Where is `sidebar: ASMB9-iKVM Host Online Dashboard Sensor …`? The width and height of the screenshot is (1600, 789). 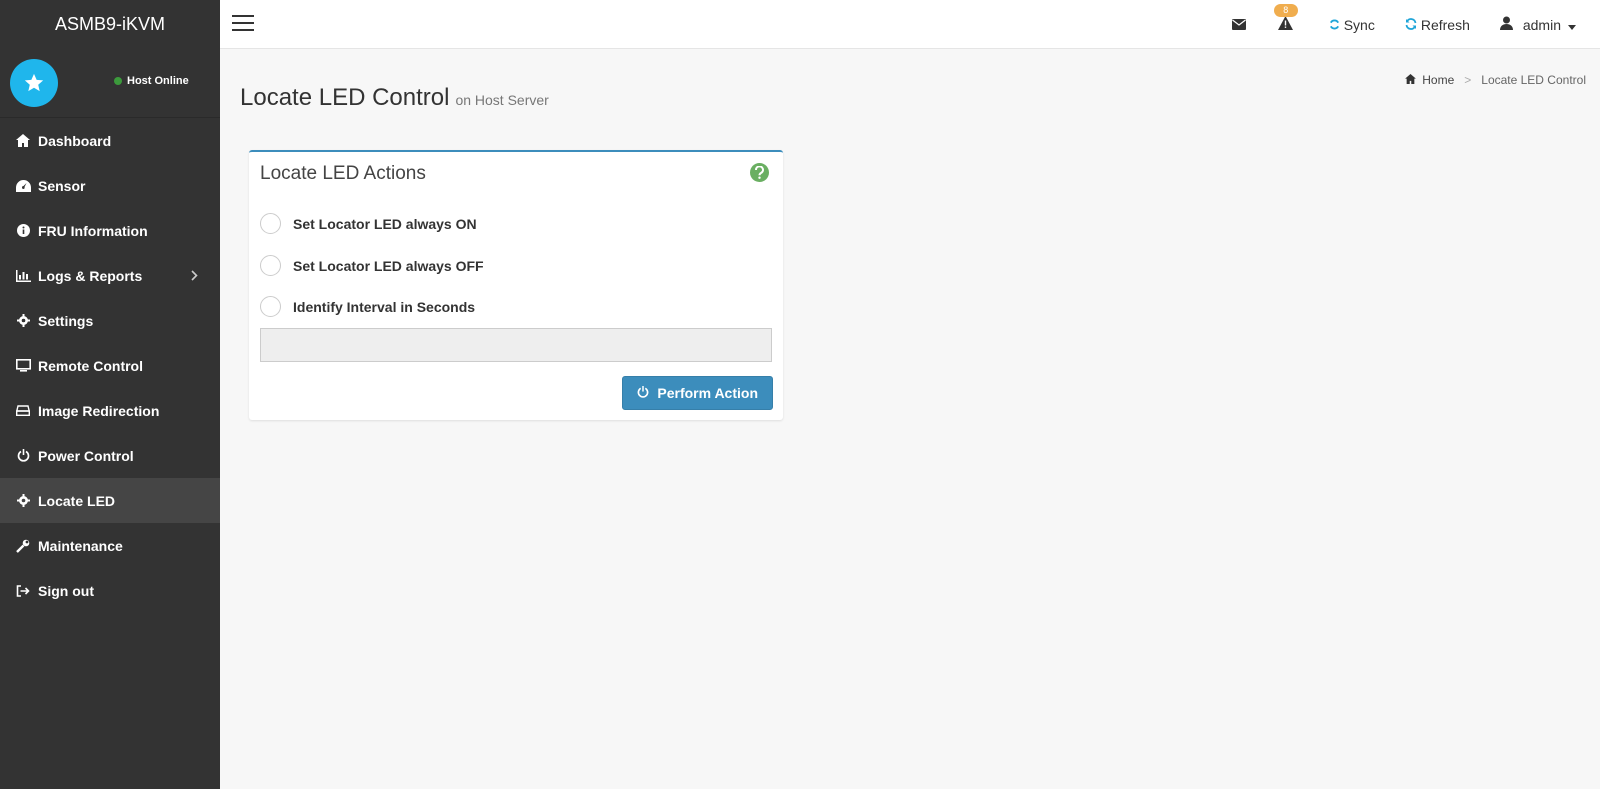 sidebar: ASMB9-iKVM Host Online Dashboard Sensor … is located at coordinates (110, 394).